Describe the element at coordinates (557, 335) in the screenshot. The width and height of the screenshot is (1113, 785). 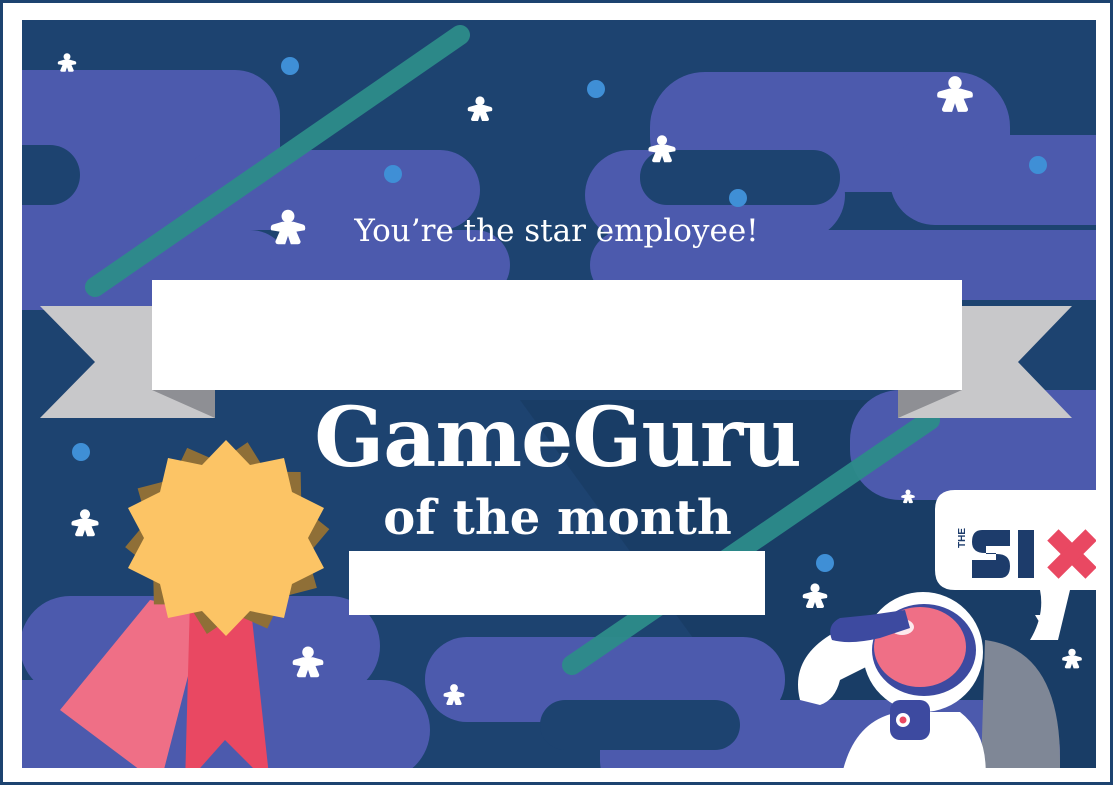
I see `employee-name-field` at that location.